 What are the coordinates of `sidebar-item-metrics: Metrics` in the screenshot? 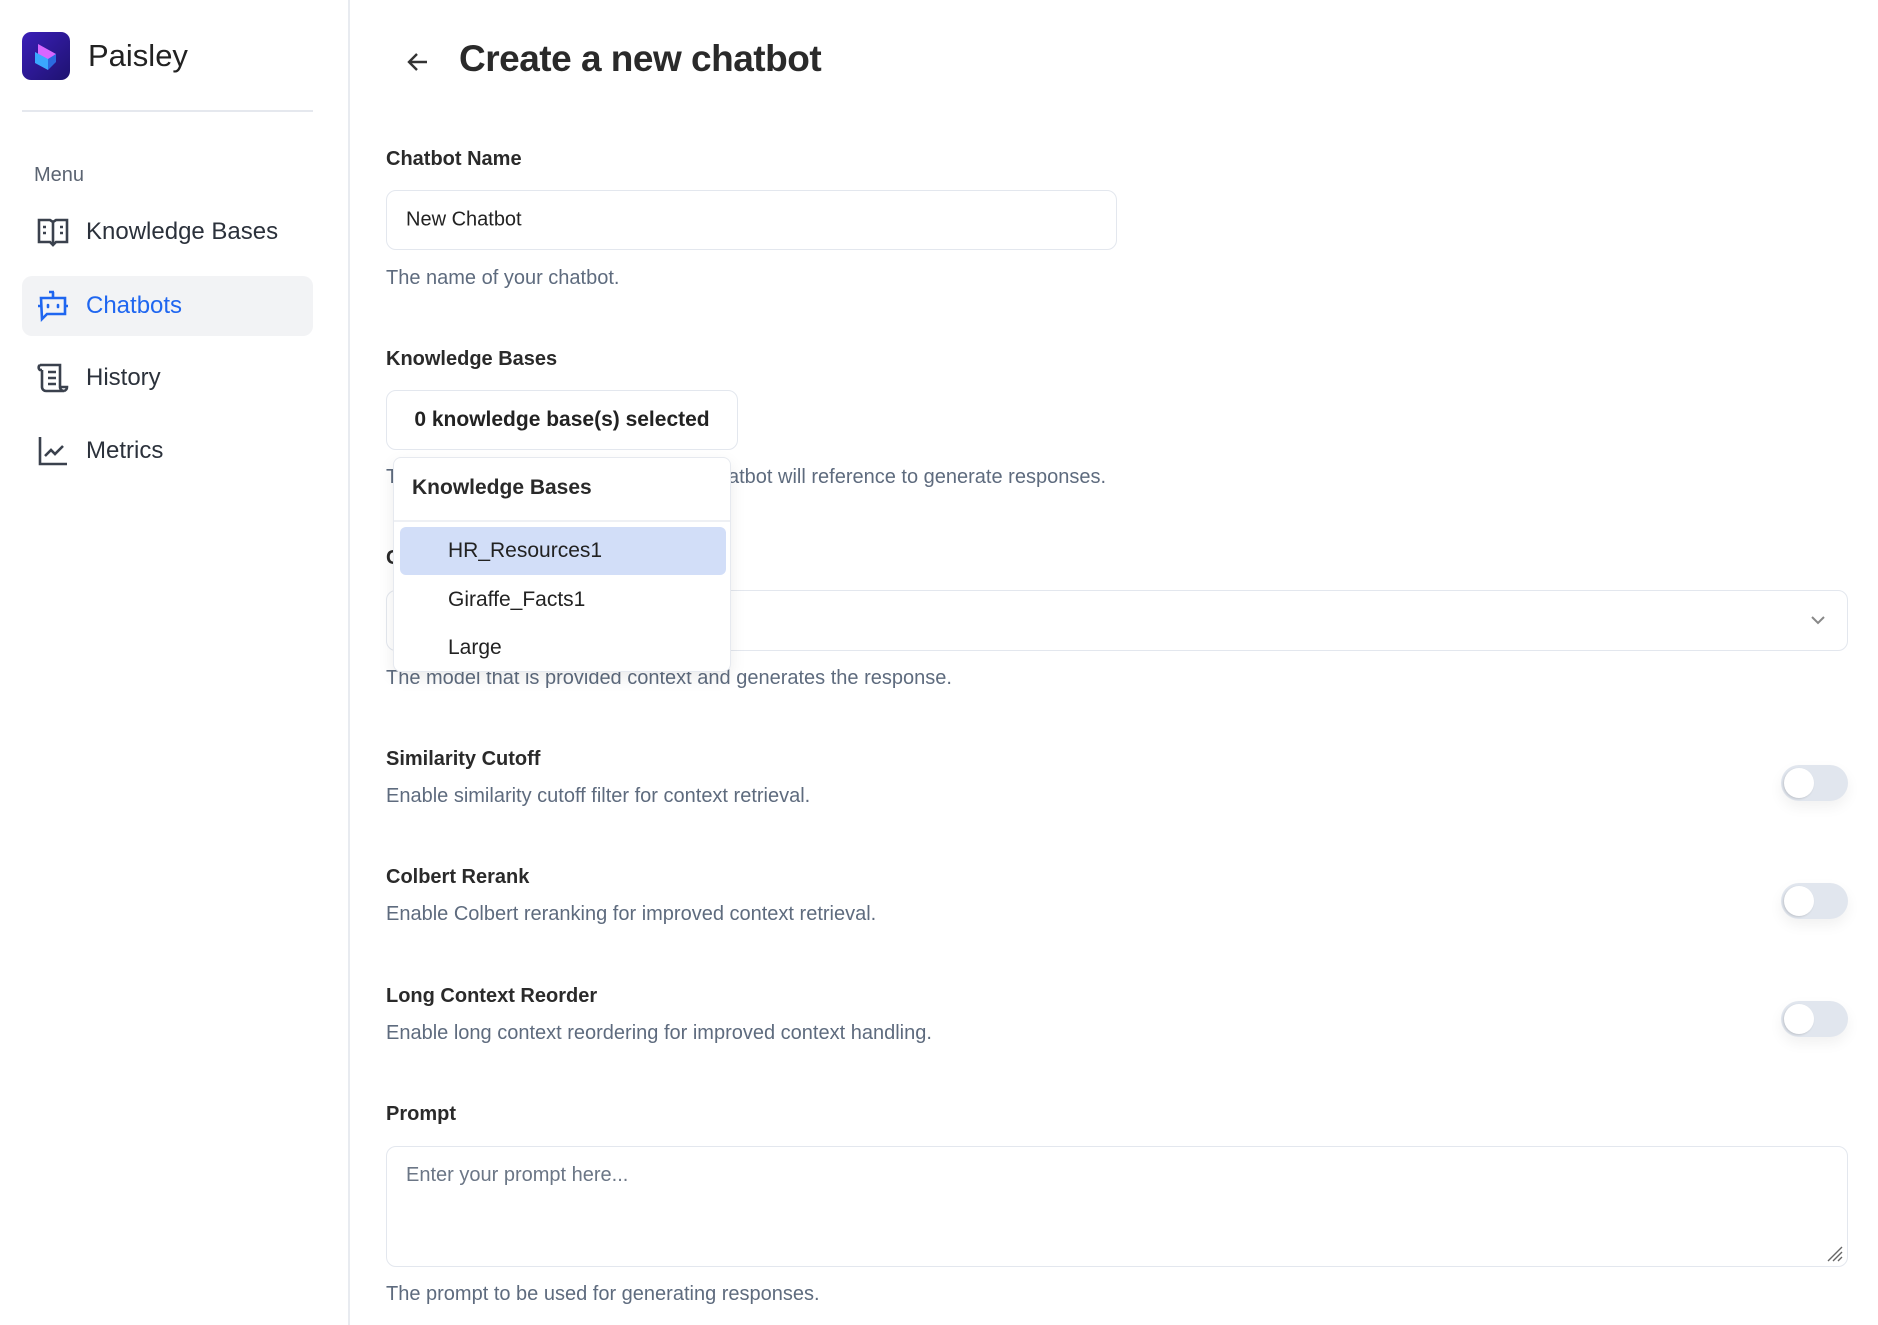 It's located at (167, 451).